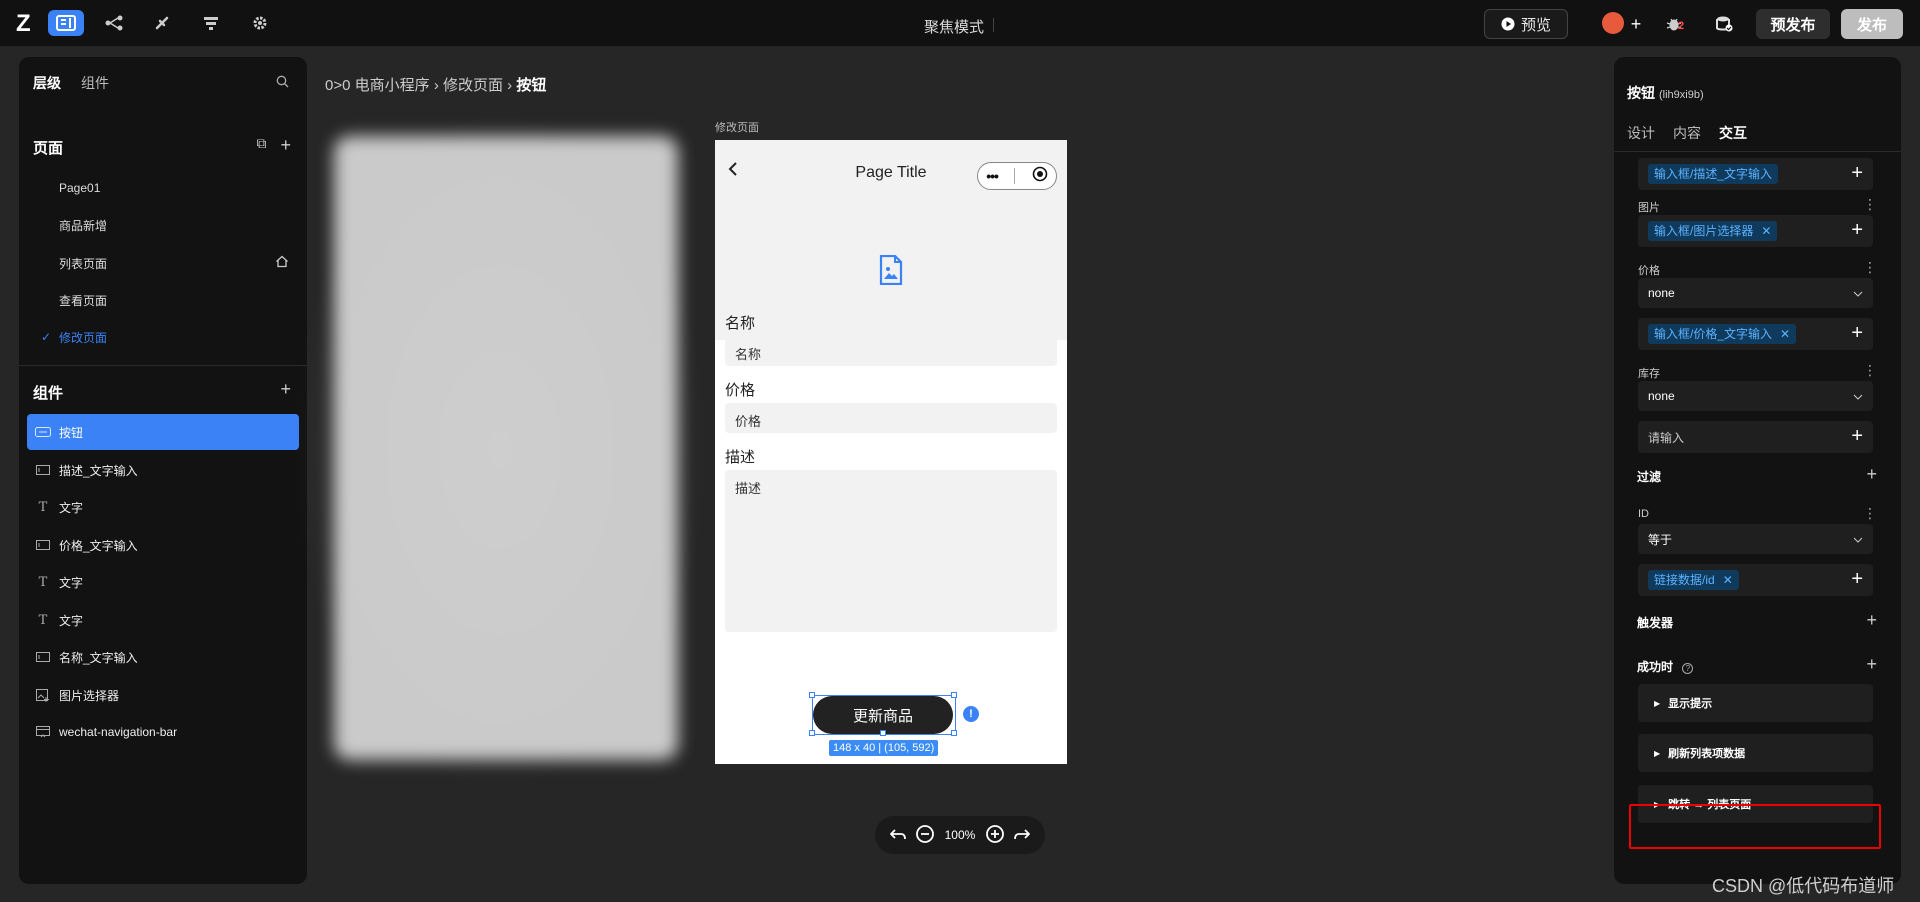  What do you see at coordinates (392, 85) in the screenshot?
I see `breadcrumb-app: 电商小程序` at bounding box center [392, 85].